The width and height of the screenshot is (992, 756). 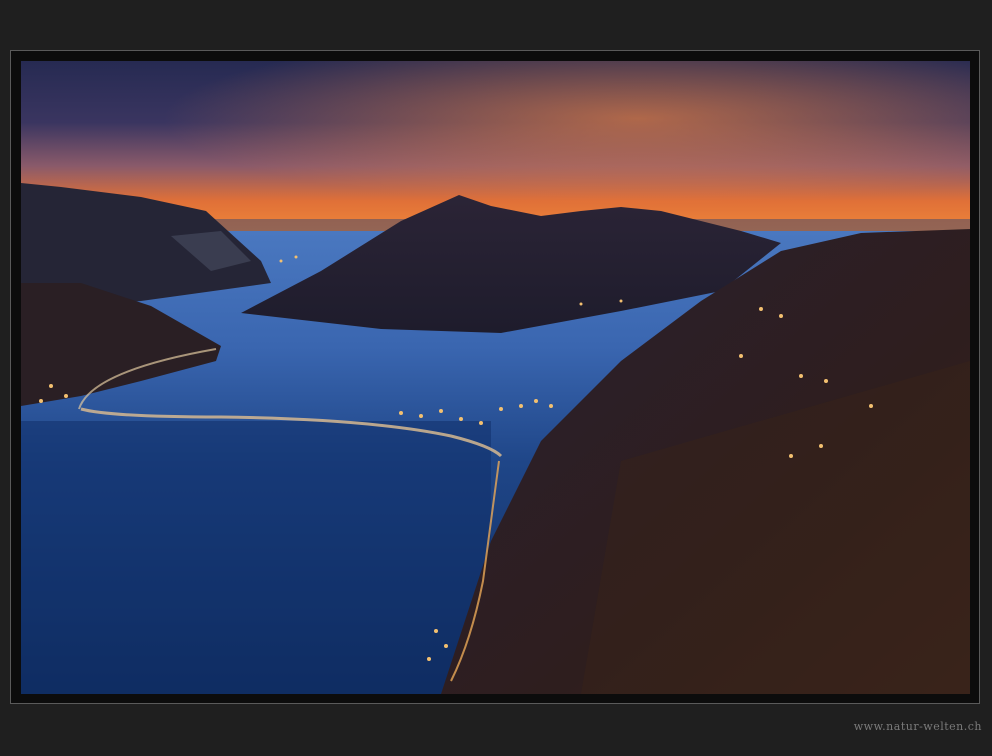 What do you see at coordinates (917, 726) in the screenshot?
I see `watermark: www.natur-welten.ch` at bounding box center [917, 726].